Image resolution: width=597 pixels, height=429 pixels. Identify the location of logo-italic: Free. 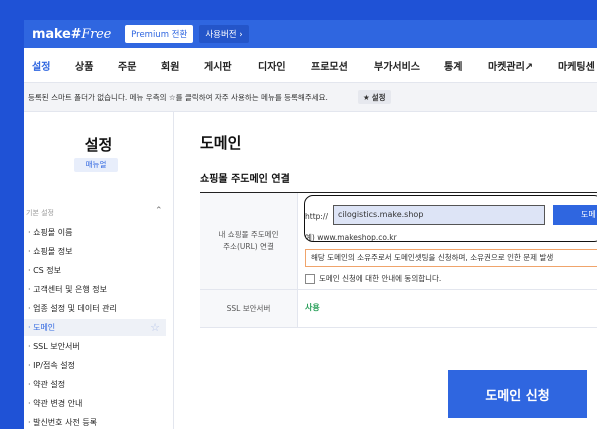
(96, 34).